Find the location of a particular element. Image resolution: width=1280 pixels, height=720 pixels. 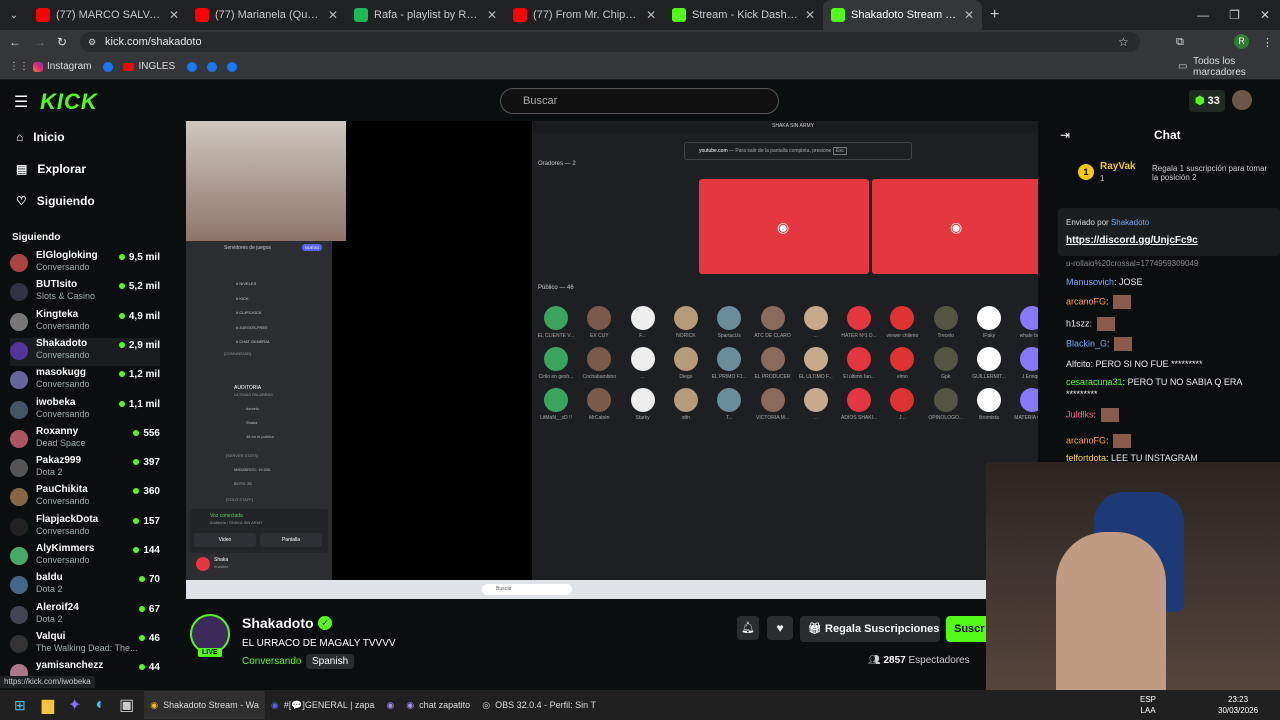

copilot-icon: ✦ is located at coordinates (74, 705).